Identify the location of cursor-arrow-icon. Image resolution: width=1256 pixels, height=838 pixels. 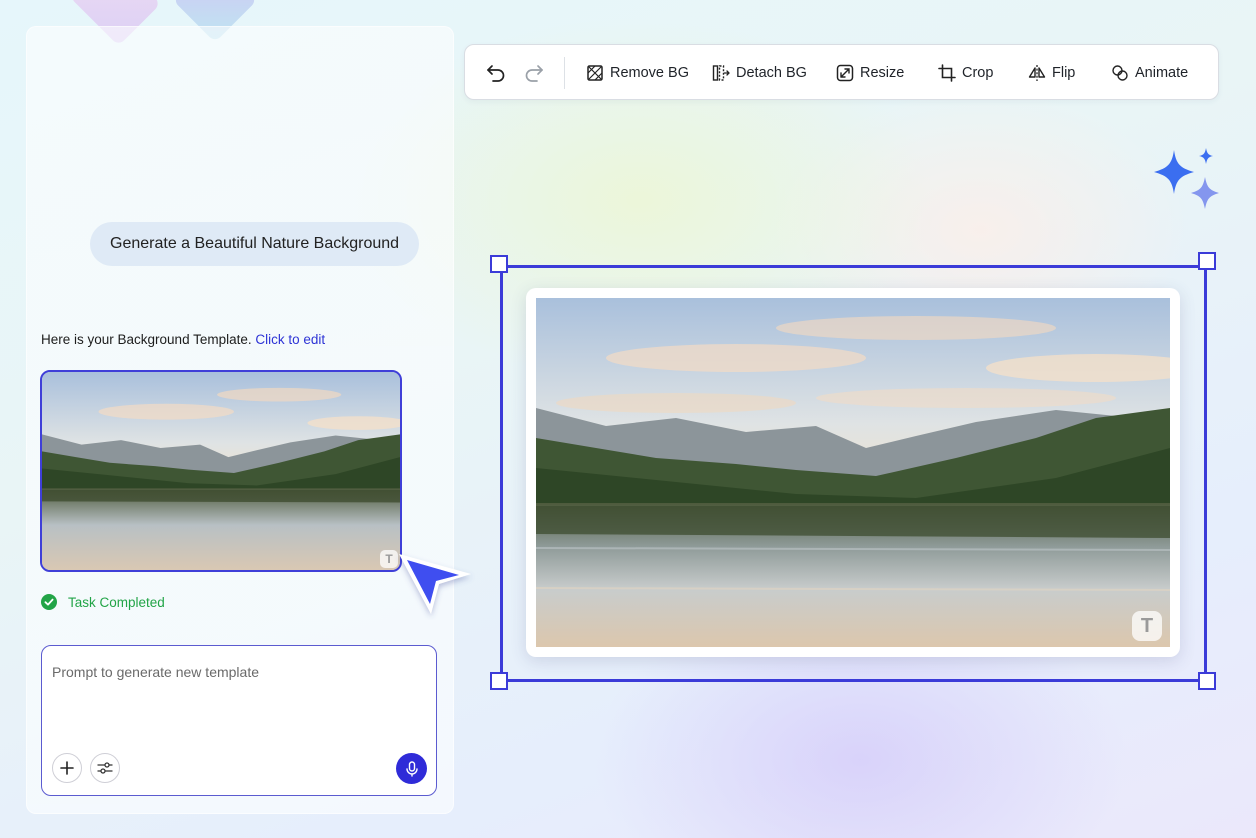
(435, 584).